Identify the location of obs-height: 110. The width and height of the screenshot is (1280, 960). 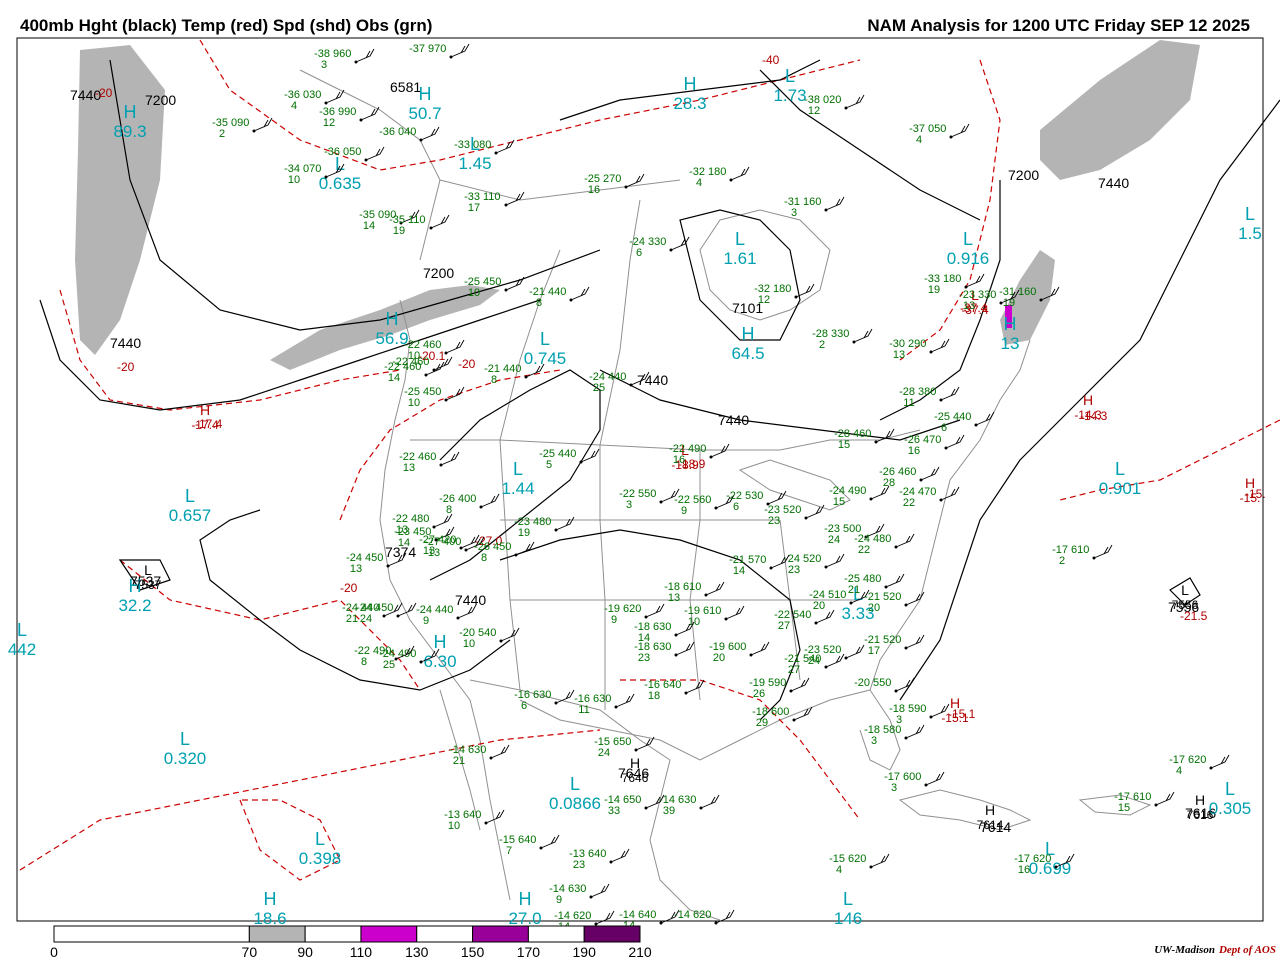
(492, 197).